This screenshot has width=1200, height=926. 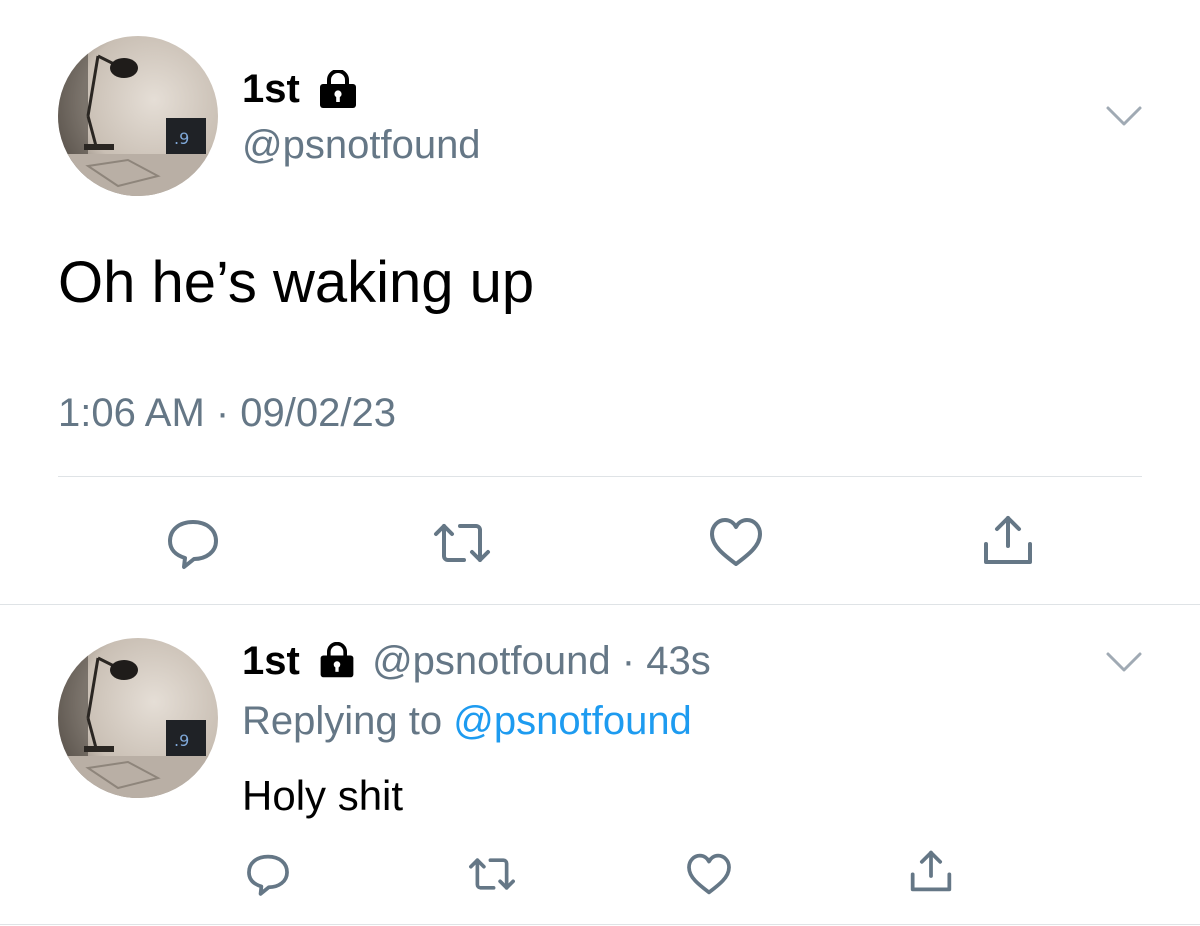 I want to click on time-ago: 43s, so click(x=678, y=661).